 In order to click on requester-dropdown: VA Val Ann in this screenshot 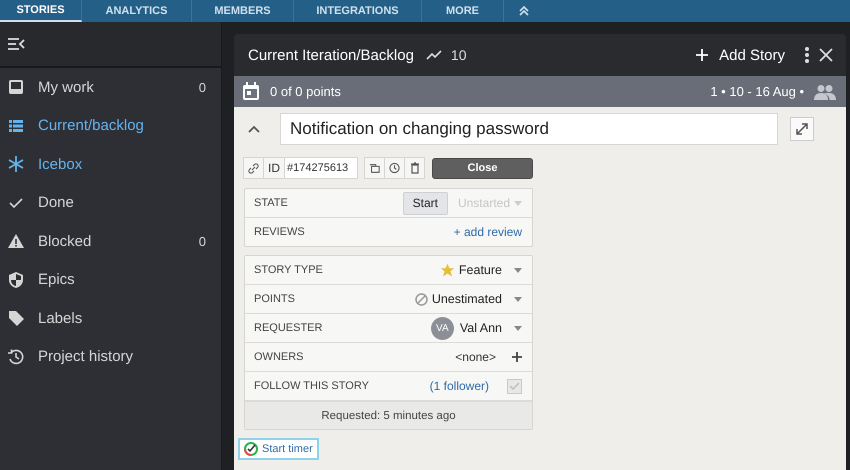, I will do `click(476, 328)`.